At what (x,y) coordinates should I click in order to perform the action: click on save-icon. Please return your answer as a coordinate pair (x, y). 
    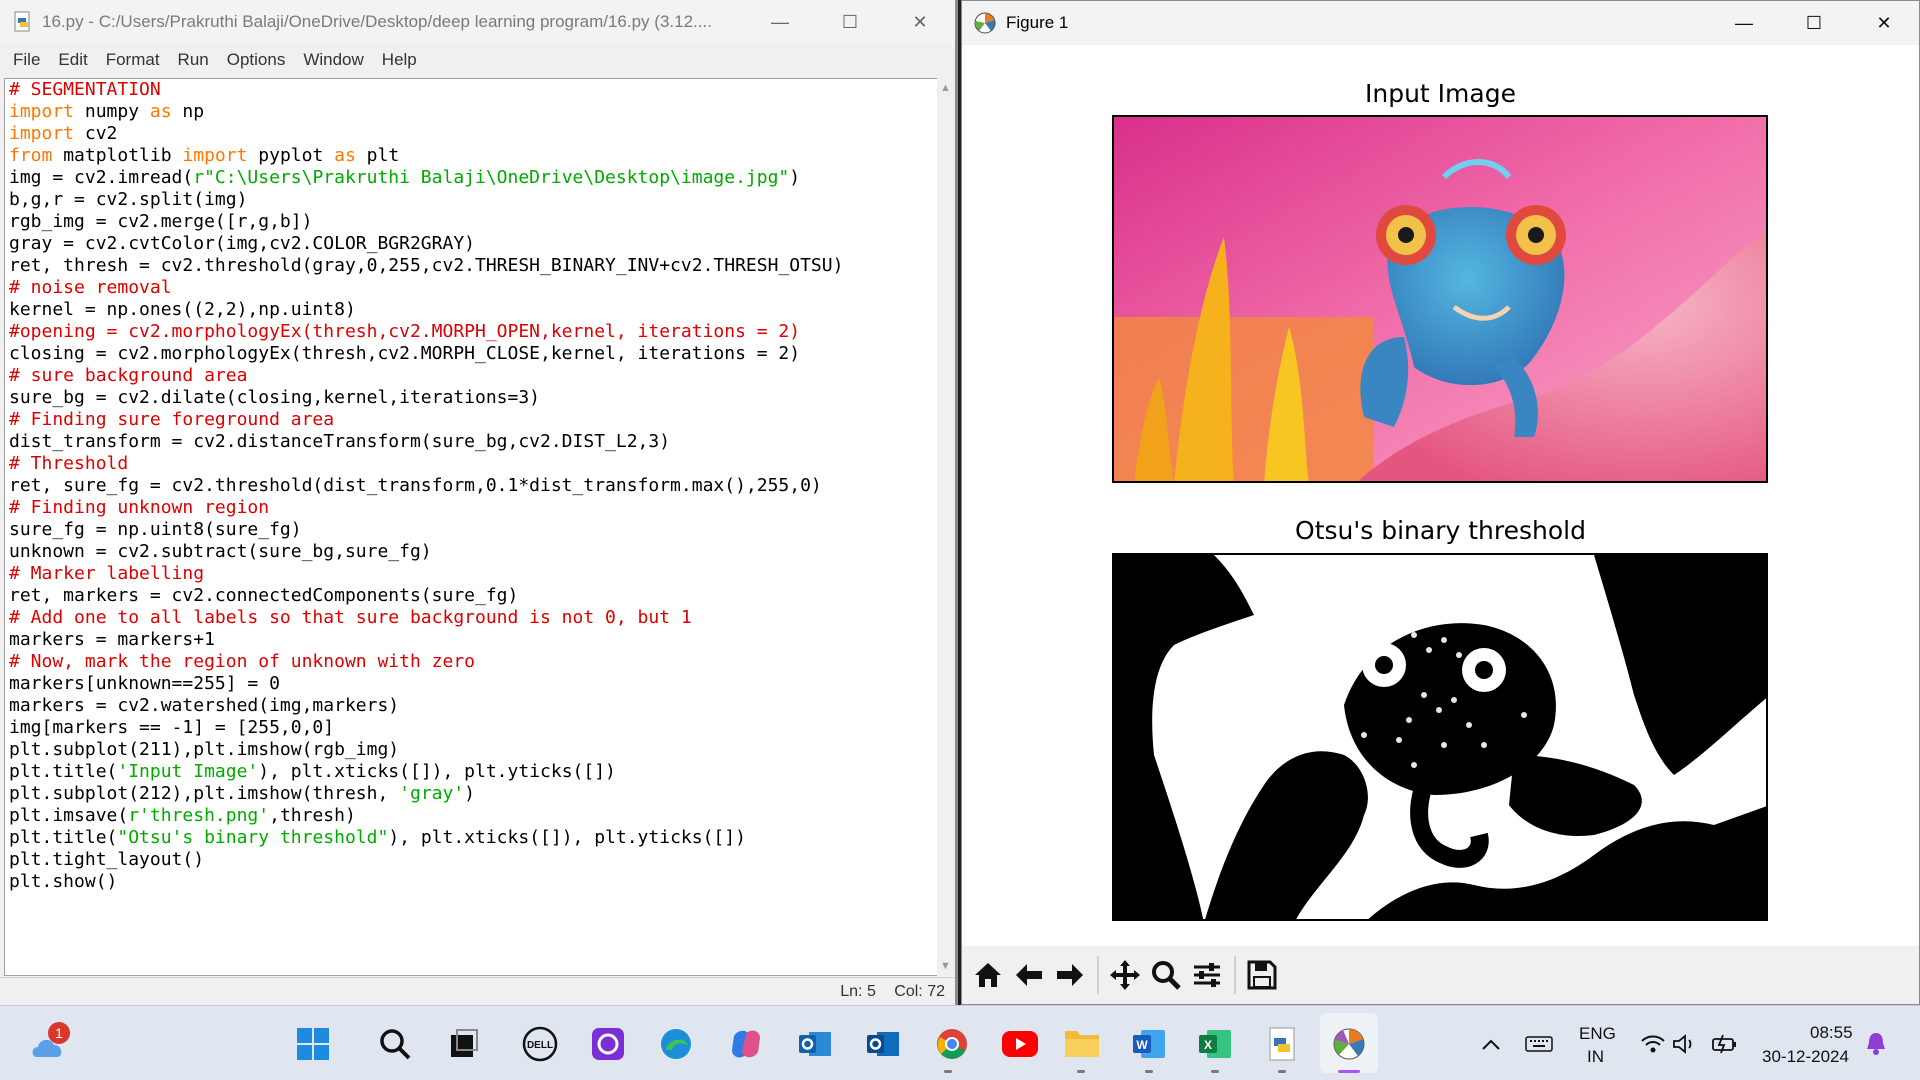
    Looking at the image, I should click on (1262, 975).